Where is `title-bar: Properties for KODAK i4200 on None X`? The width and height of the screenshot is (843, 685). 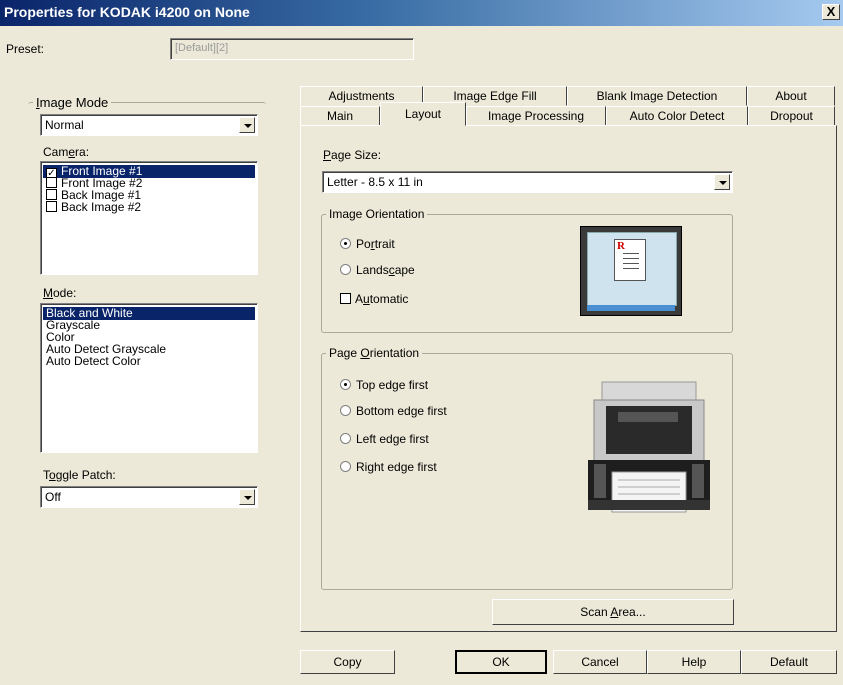 title-bar: Properties for KODAK i4200 on None X is located at coordinates (421, 13).